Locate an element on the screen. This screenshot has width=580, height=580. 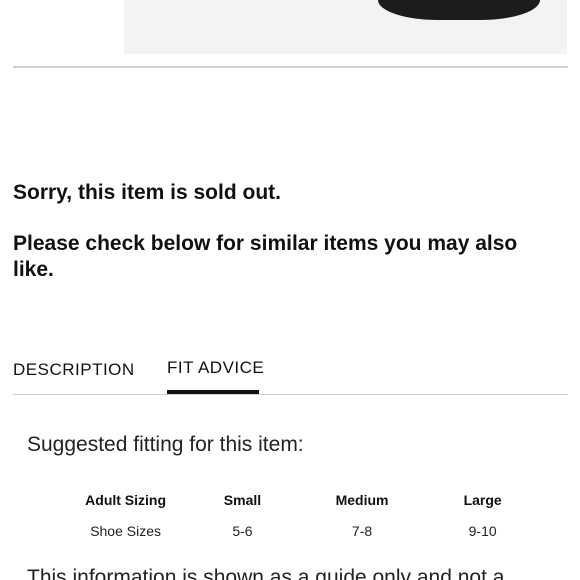
cell-large: 9-10 is located at coordinates (482, 531).